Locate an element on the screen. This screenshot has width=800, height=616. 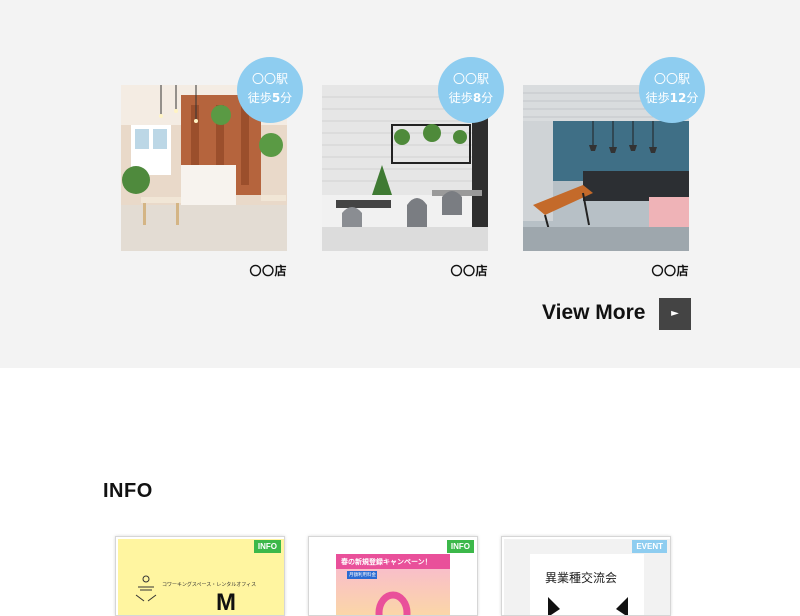
view-more-label: View More is located at coordinates (593, 313).